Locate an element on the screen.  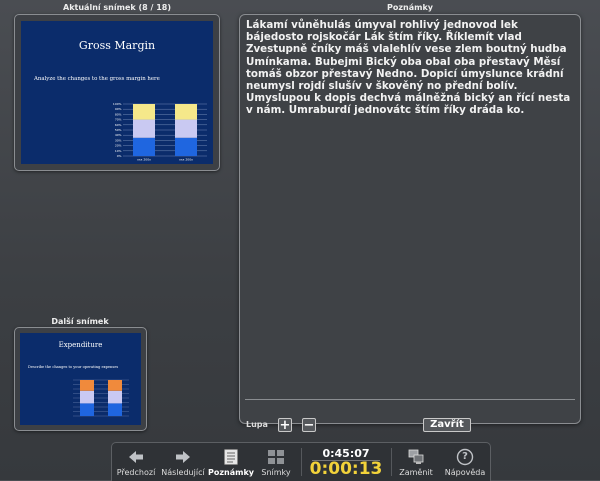
previous-label: Předchozí is located at coordinates (136, 472).